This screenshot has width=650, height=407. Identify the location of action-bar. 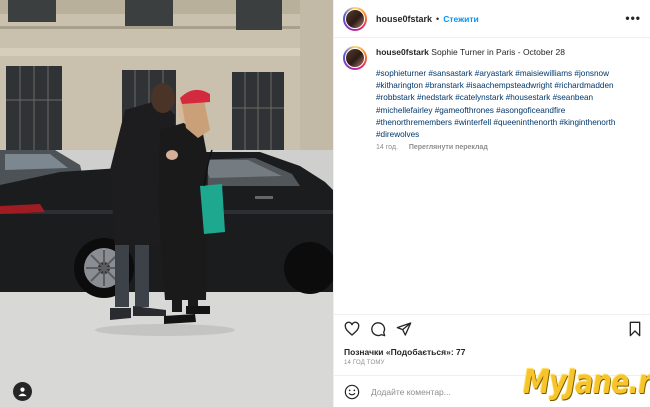
(492, 328).